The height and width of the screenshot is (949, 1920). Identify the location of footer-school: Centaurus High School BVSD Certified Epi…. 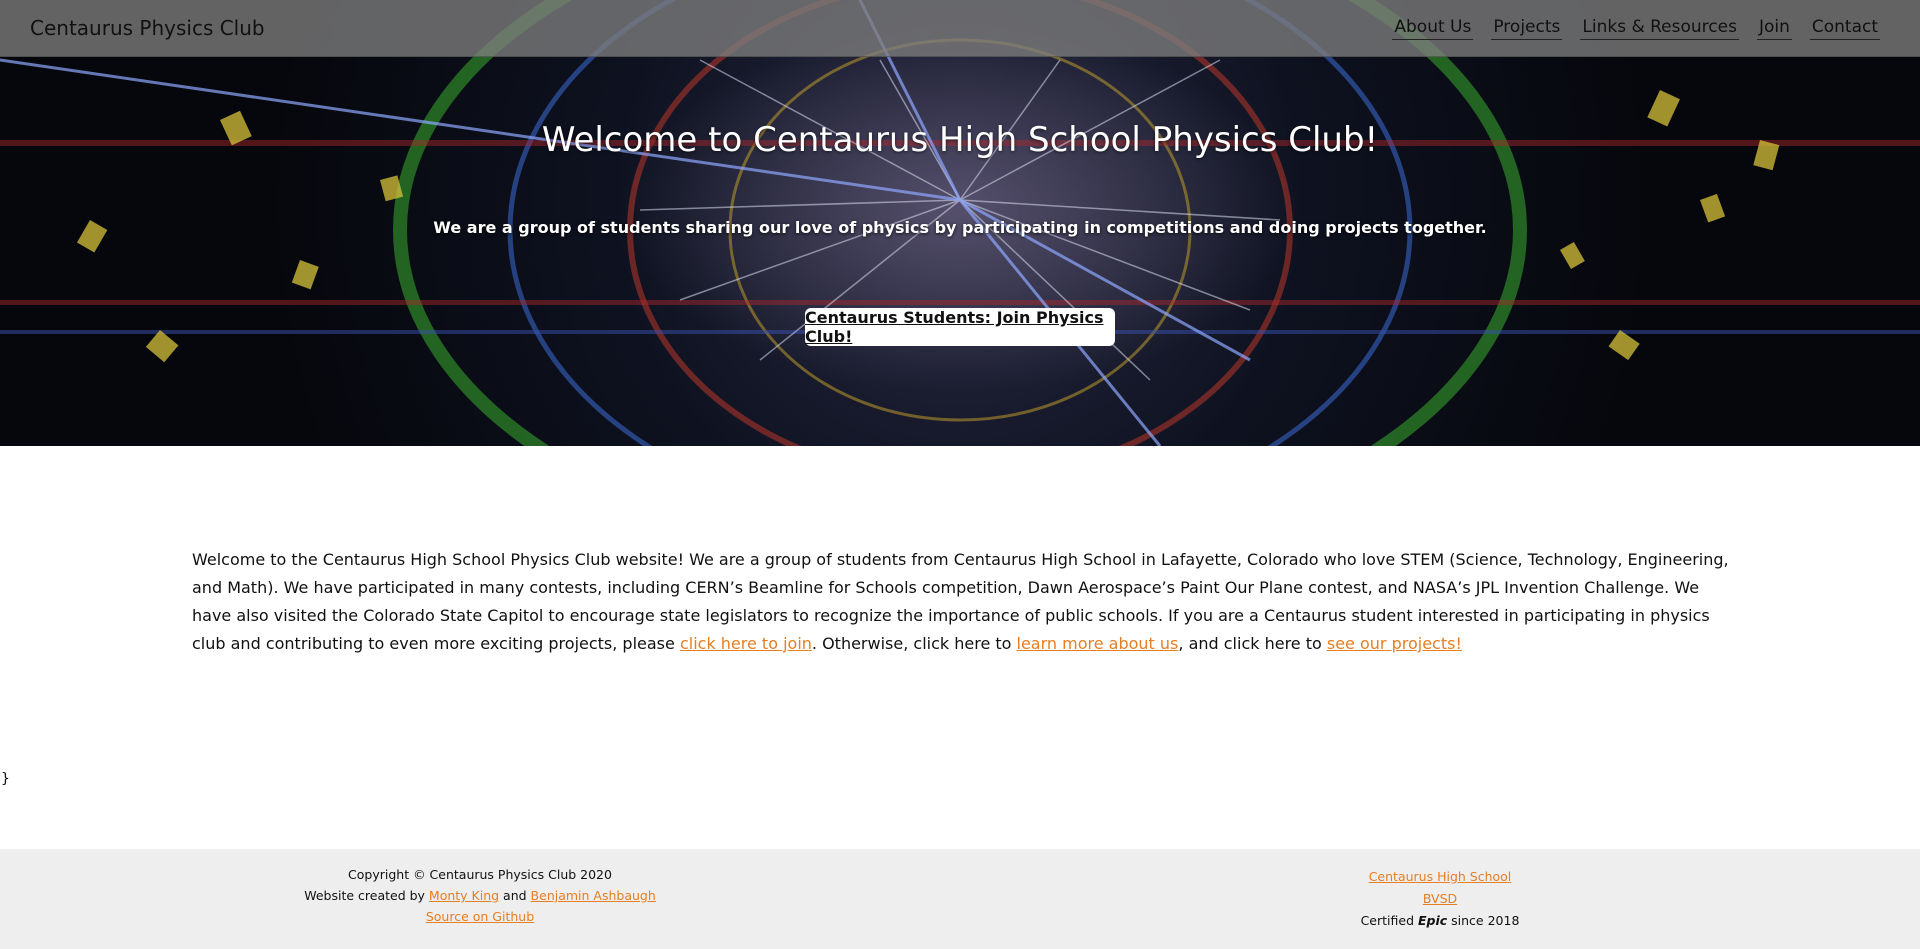
(1440, 899).